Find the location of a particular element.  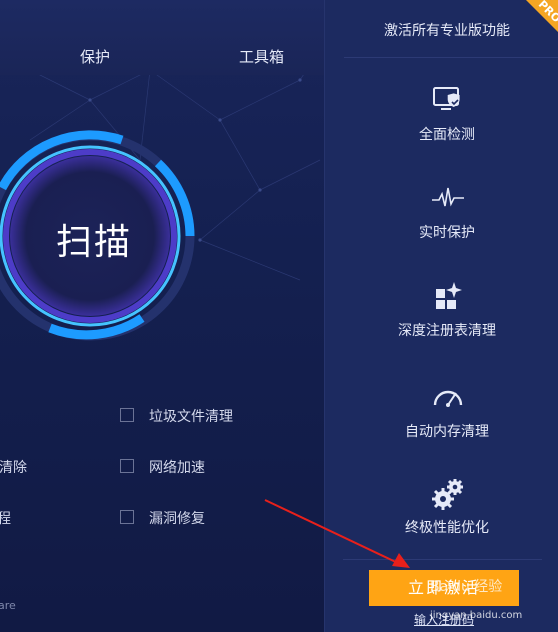

feature-label: 深度注册表清理 is located at coordinates (447, 331).